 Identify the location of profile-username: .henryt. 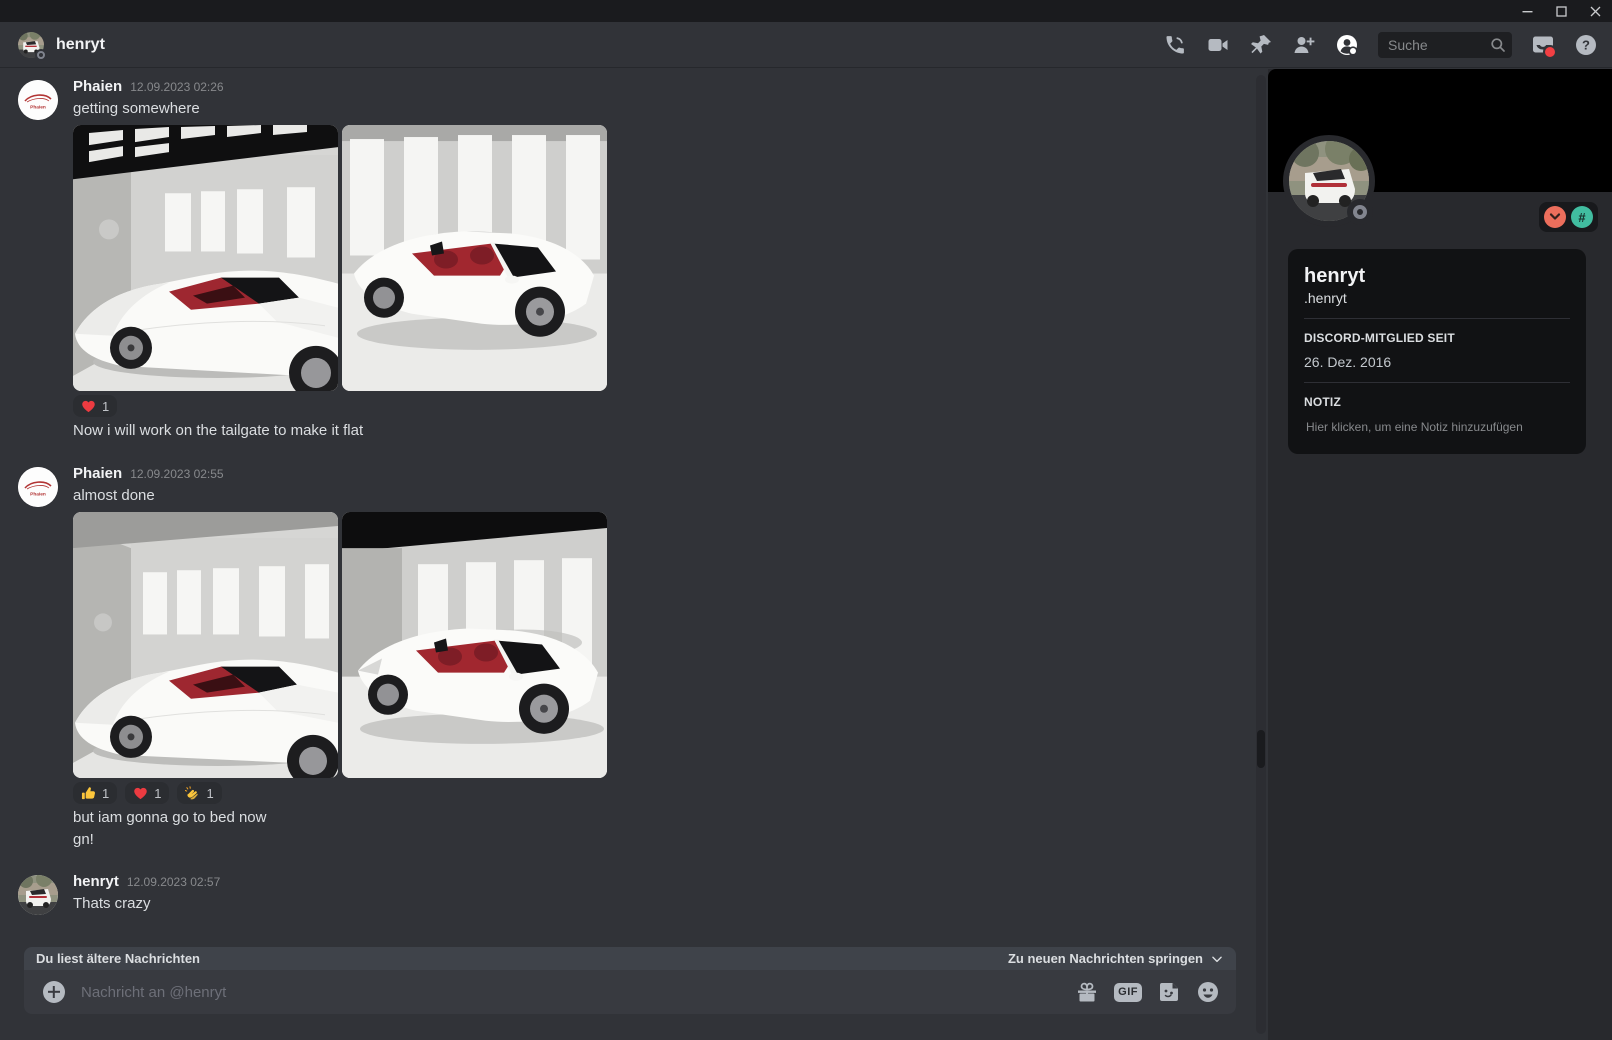
(1325, 298).